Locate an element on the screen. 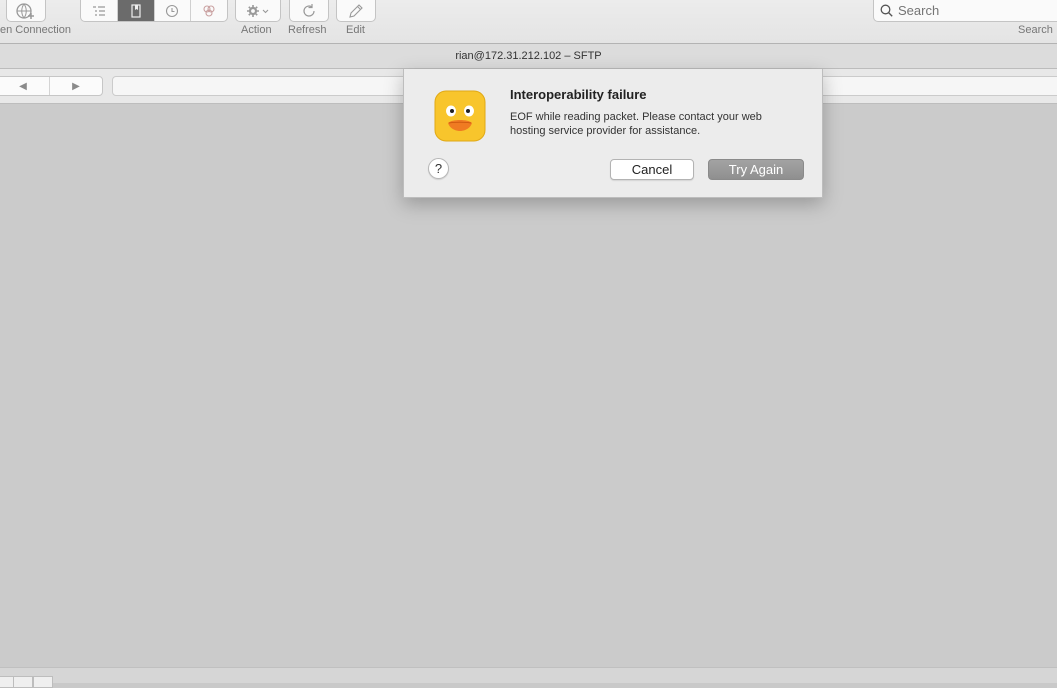  bookmarks-segment is located at coordinates (136, 10).